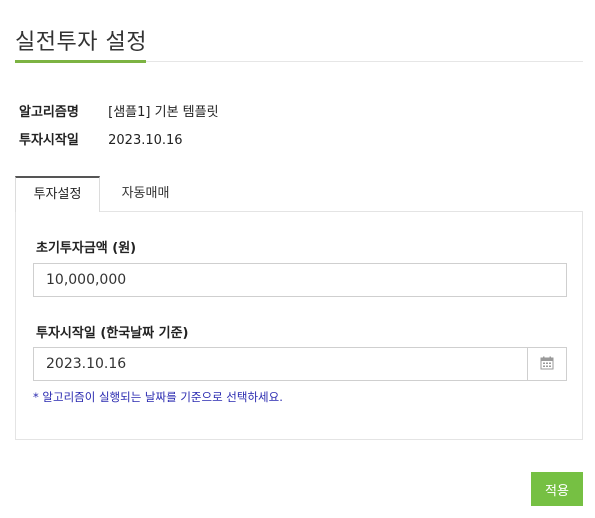  I want to click on date-hint-text: * 알고리즘이 실행되는 날짜를 기준으로 선택하세요., so click(158, 397).